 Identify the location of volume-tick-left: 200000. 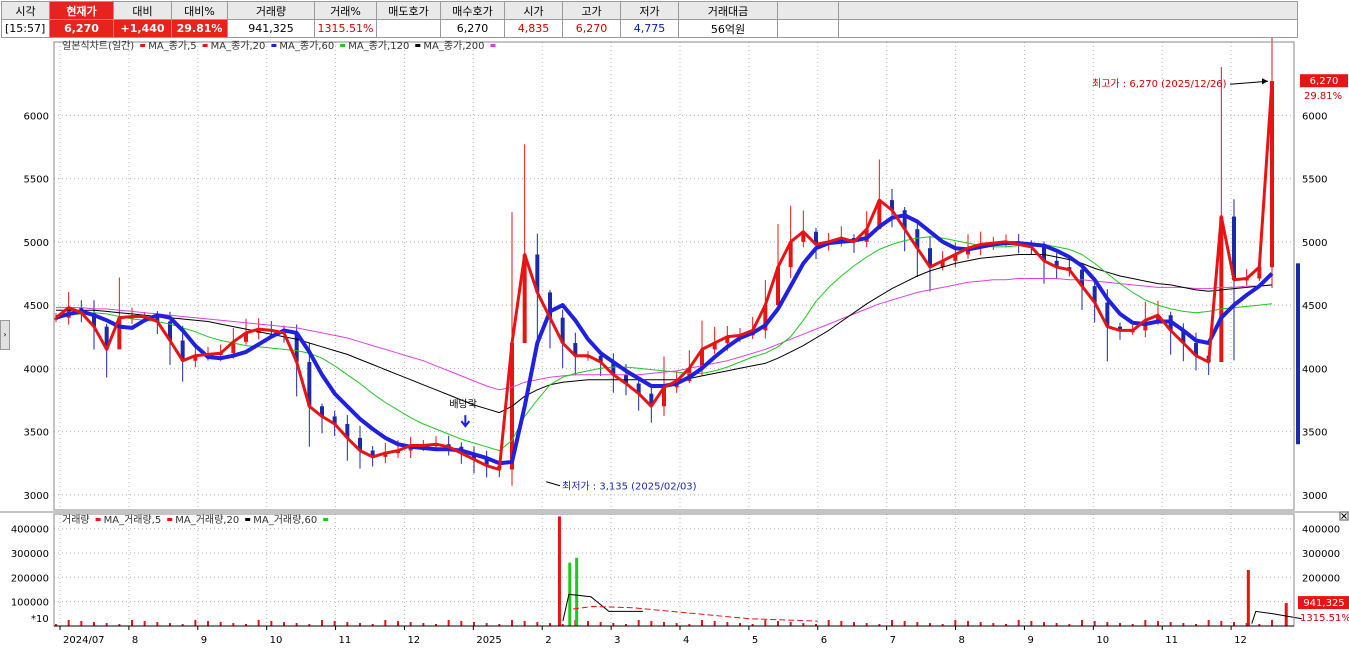
(30, 578).